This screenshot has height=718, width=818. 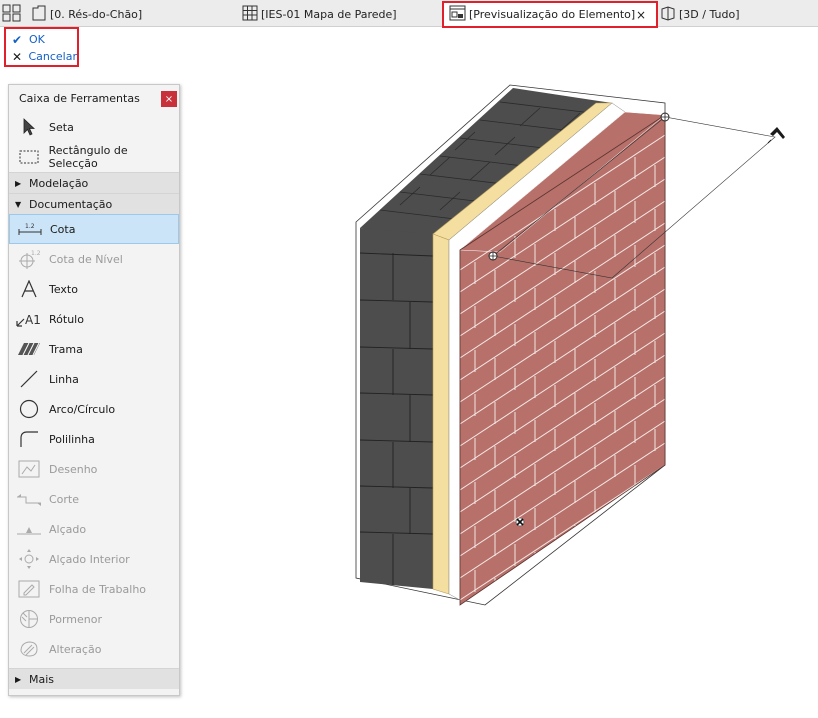 I want to click on insulation-front, so click(x=441, y=414).